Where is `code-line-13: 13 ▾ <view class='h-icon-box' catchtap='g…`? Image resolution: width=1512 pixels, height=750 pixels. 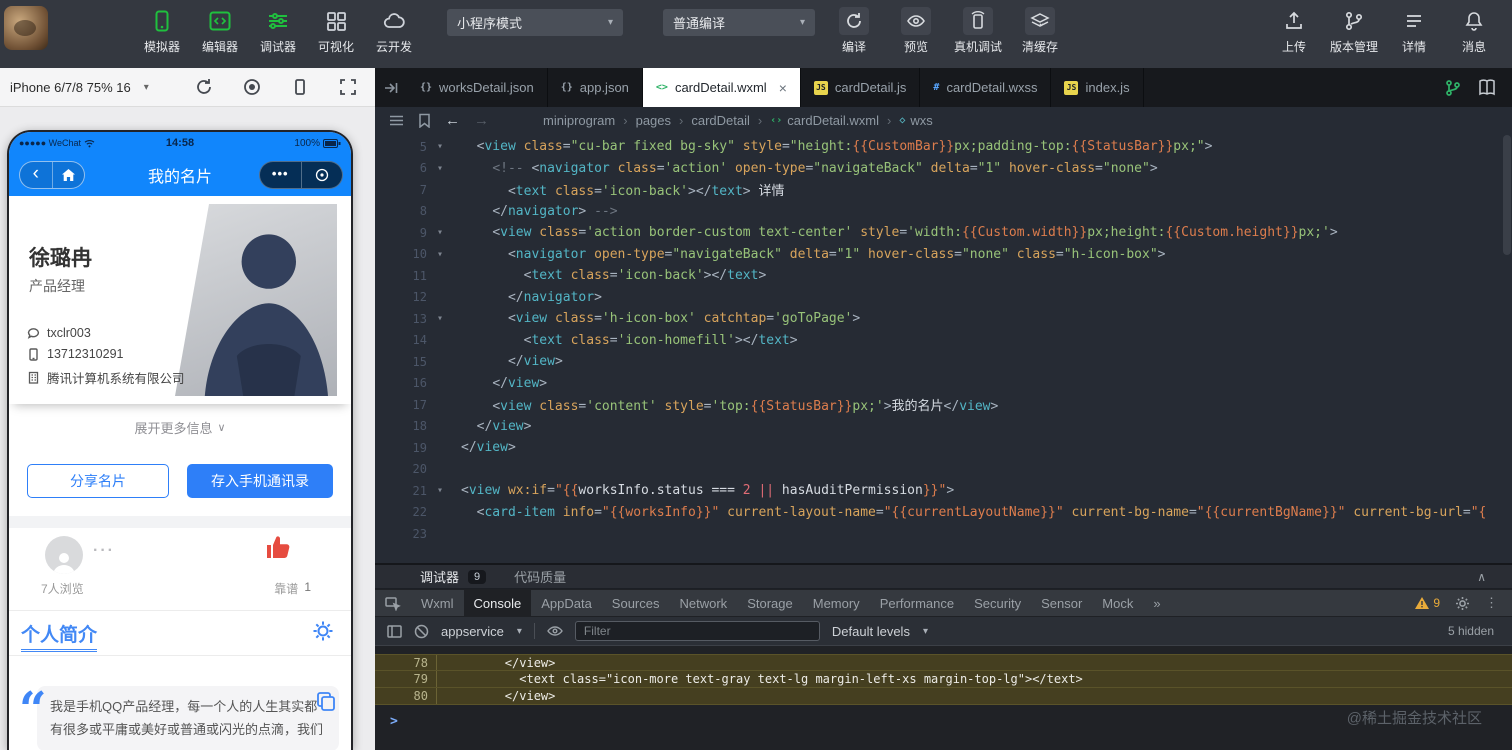 code-line-13: 13 ▾ <view class='h-icon-box' catchtap='g… is located at coordinates (943, 319).